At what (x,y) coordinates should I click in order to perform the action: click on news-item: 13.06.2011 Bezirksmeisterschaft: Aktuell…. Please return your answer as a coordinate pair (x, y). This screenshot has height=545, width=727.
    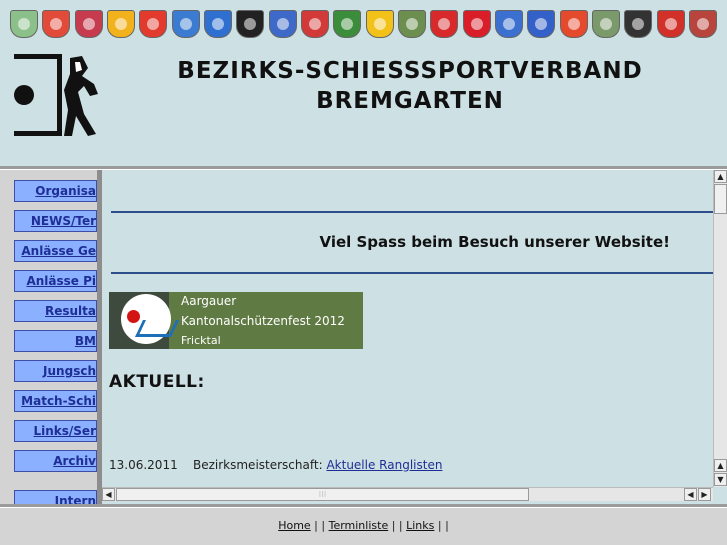
    Looking at the image, I should click on (275, 465).